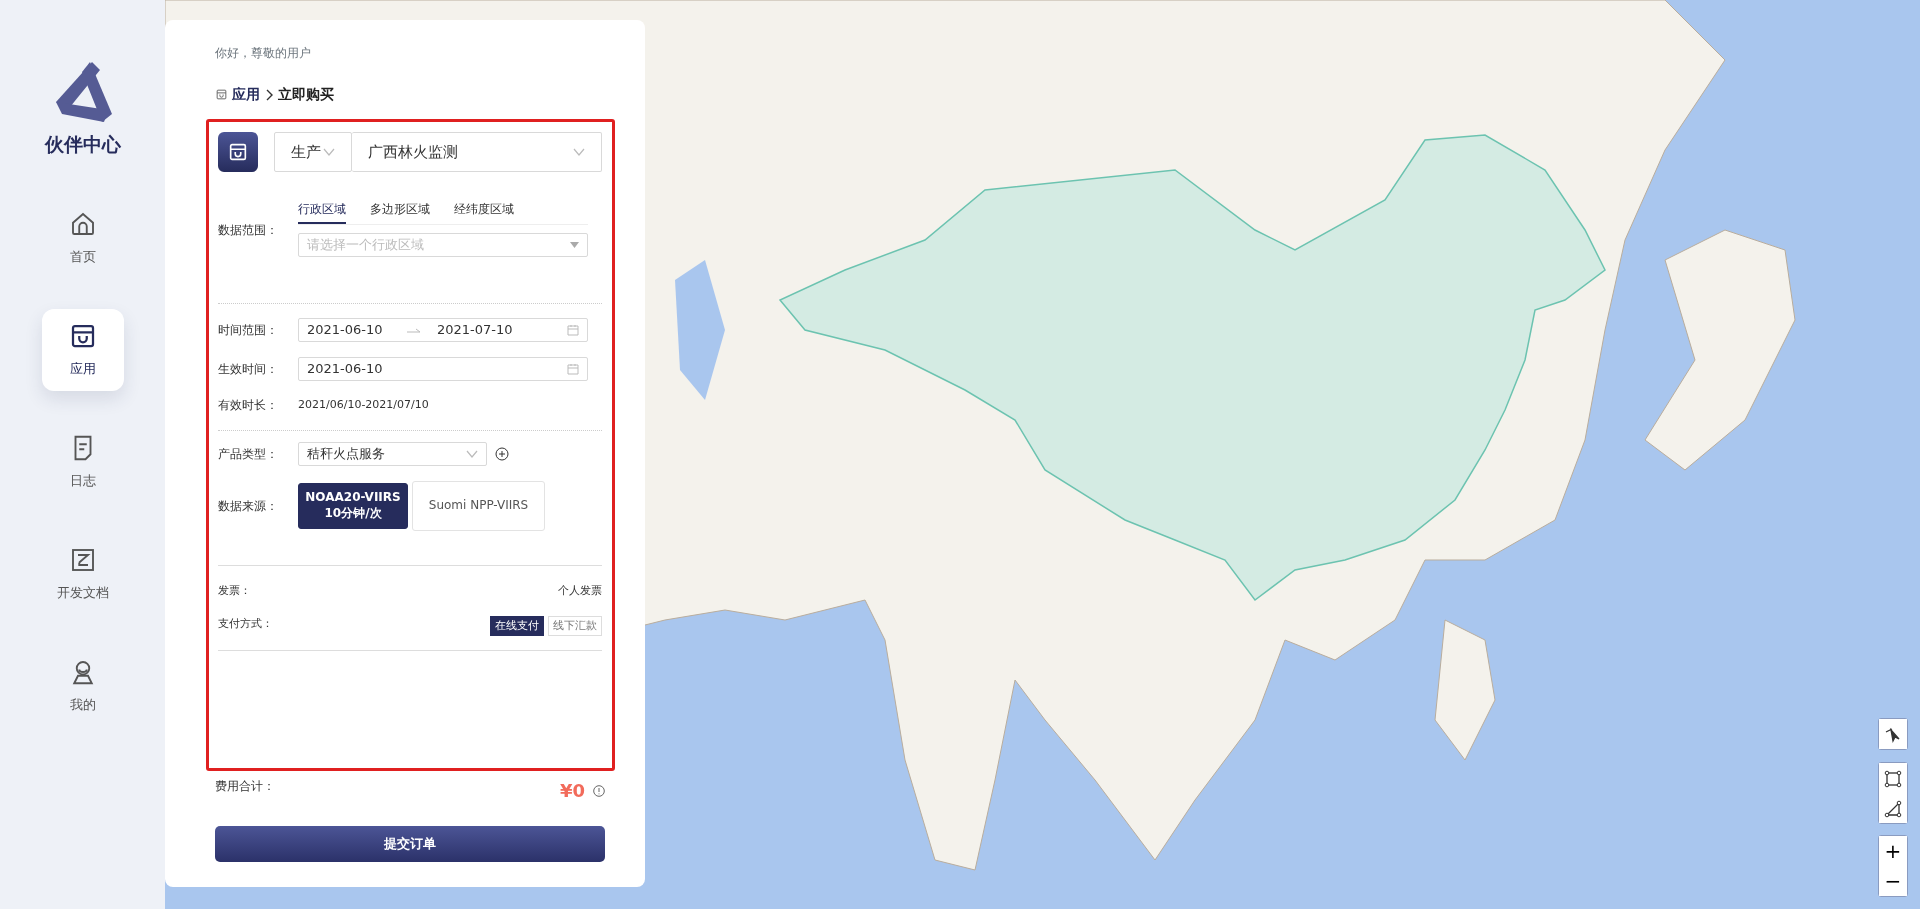  I want to click on info-icon, so click(599, 790).